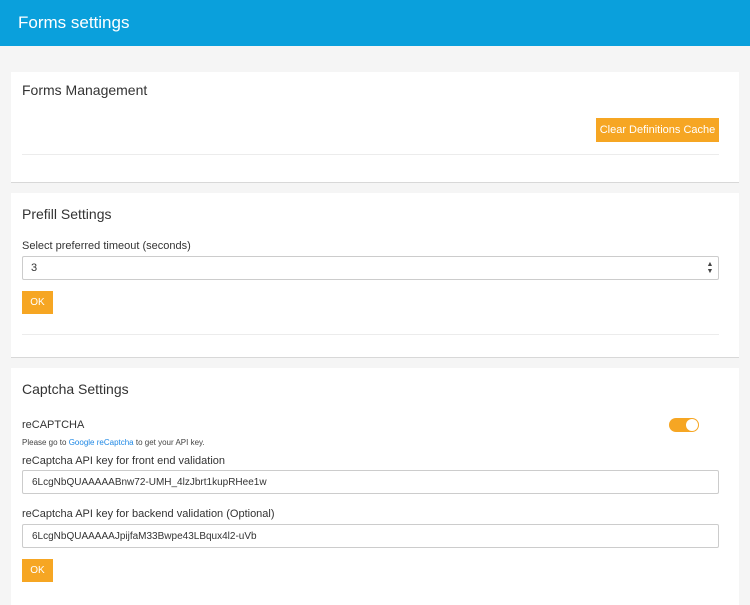 This screenshot has width=750, height=605. Describe the element at coordinates (53, 425) in the screenshot. I see `recaptcha-label: reCAPTCHA` at that location.